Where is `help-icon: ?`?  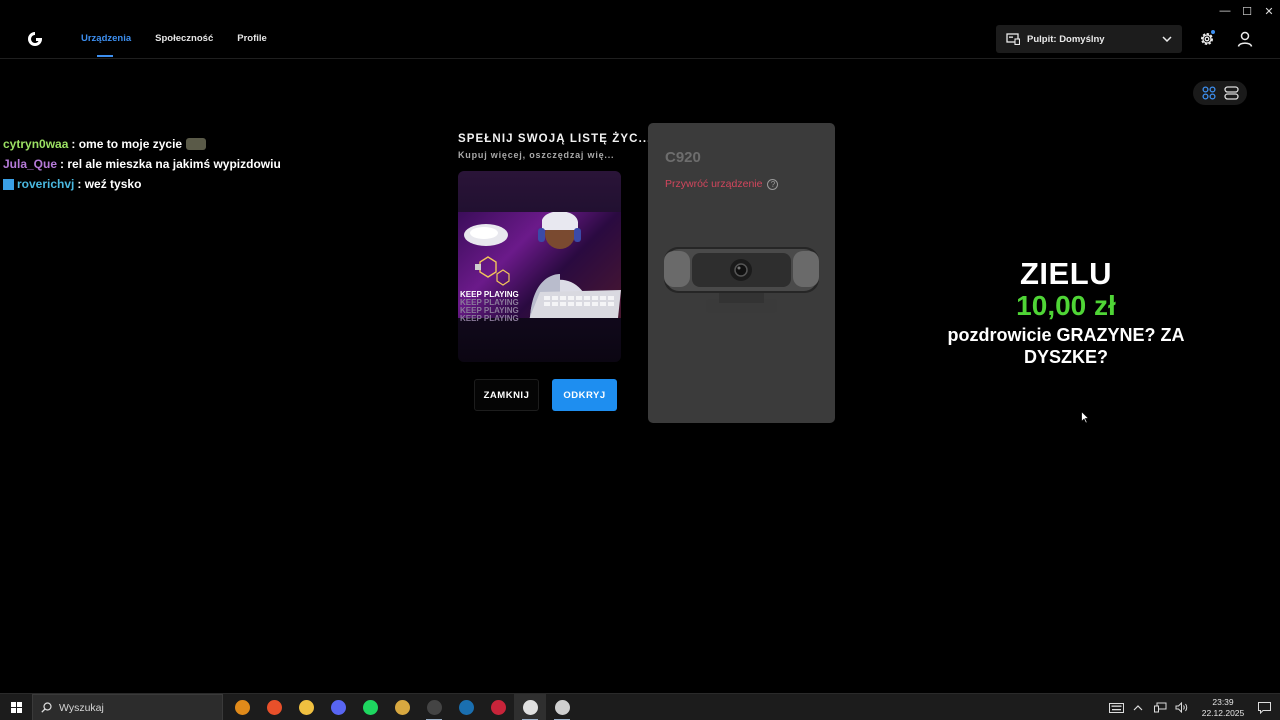
help-icon: ? is located at coordinates (773, 184).